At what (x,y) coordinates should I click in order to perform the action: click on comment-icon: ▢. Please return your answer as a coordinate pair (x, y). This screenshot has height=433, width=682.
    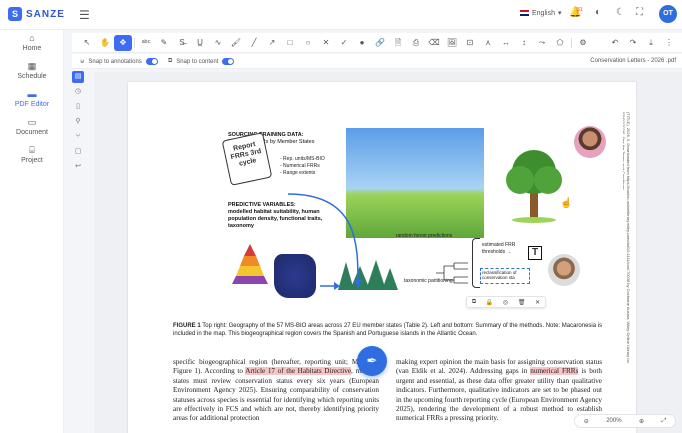
    Looking at the image, I should click on (78, 152).